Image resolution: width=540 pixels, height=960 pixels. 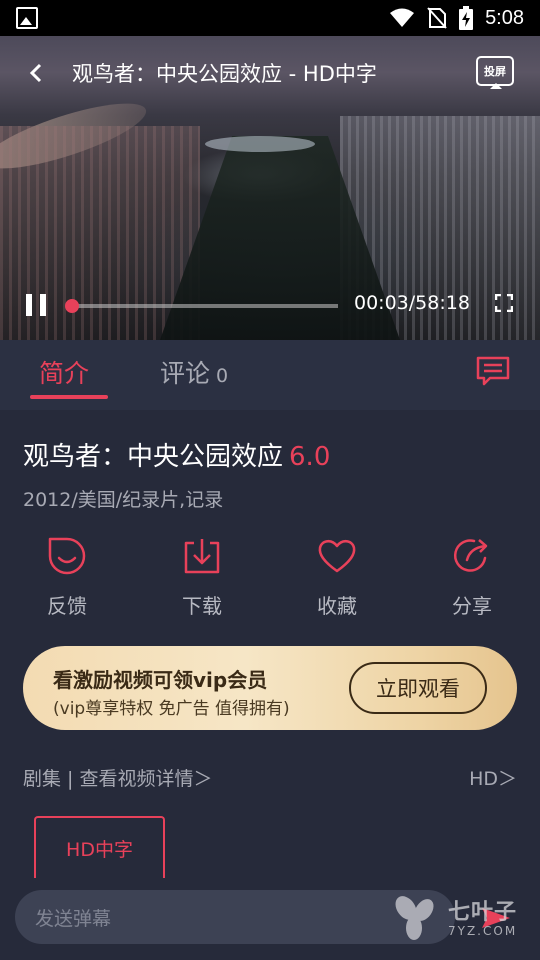 I want to click on watch-now-button: 立即观看, so click(x=418, y=688).